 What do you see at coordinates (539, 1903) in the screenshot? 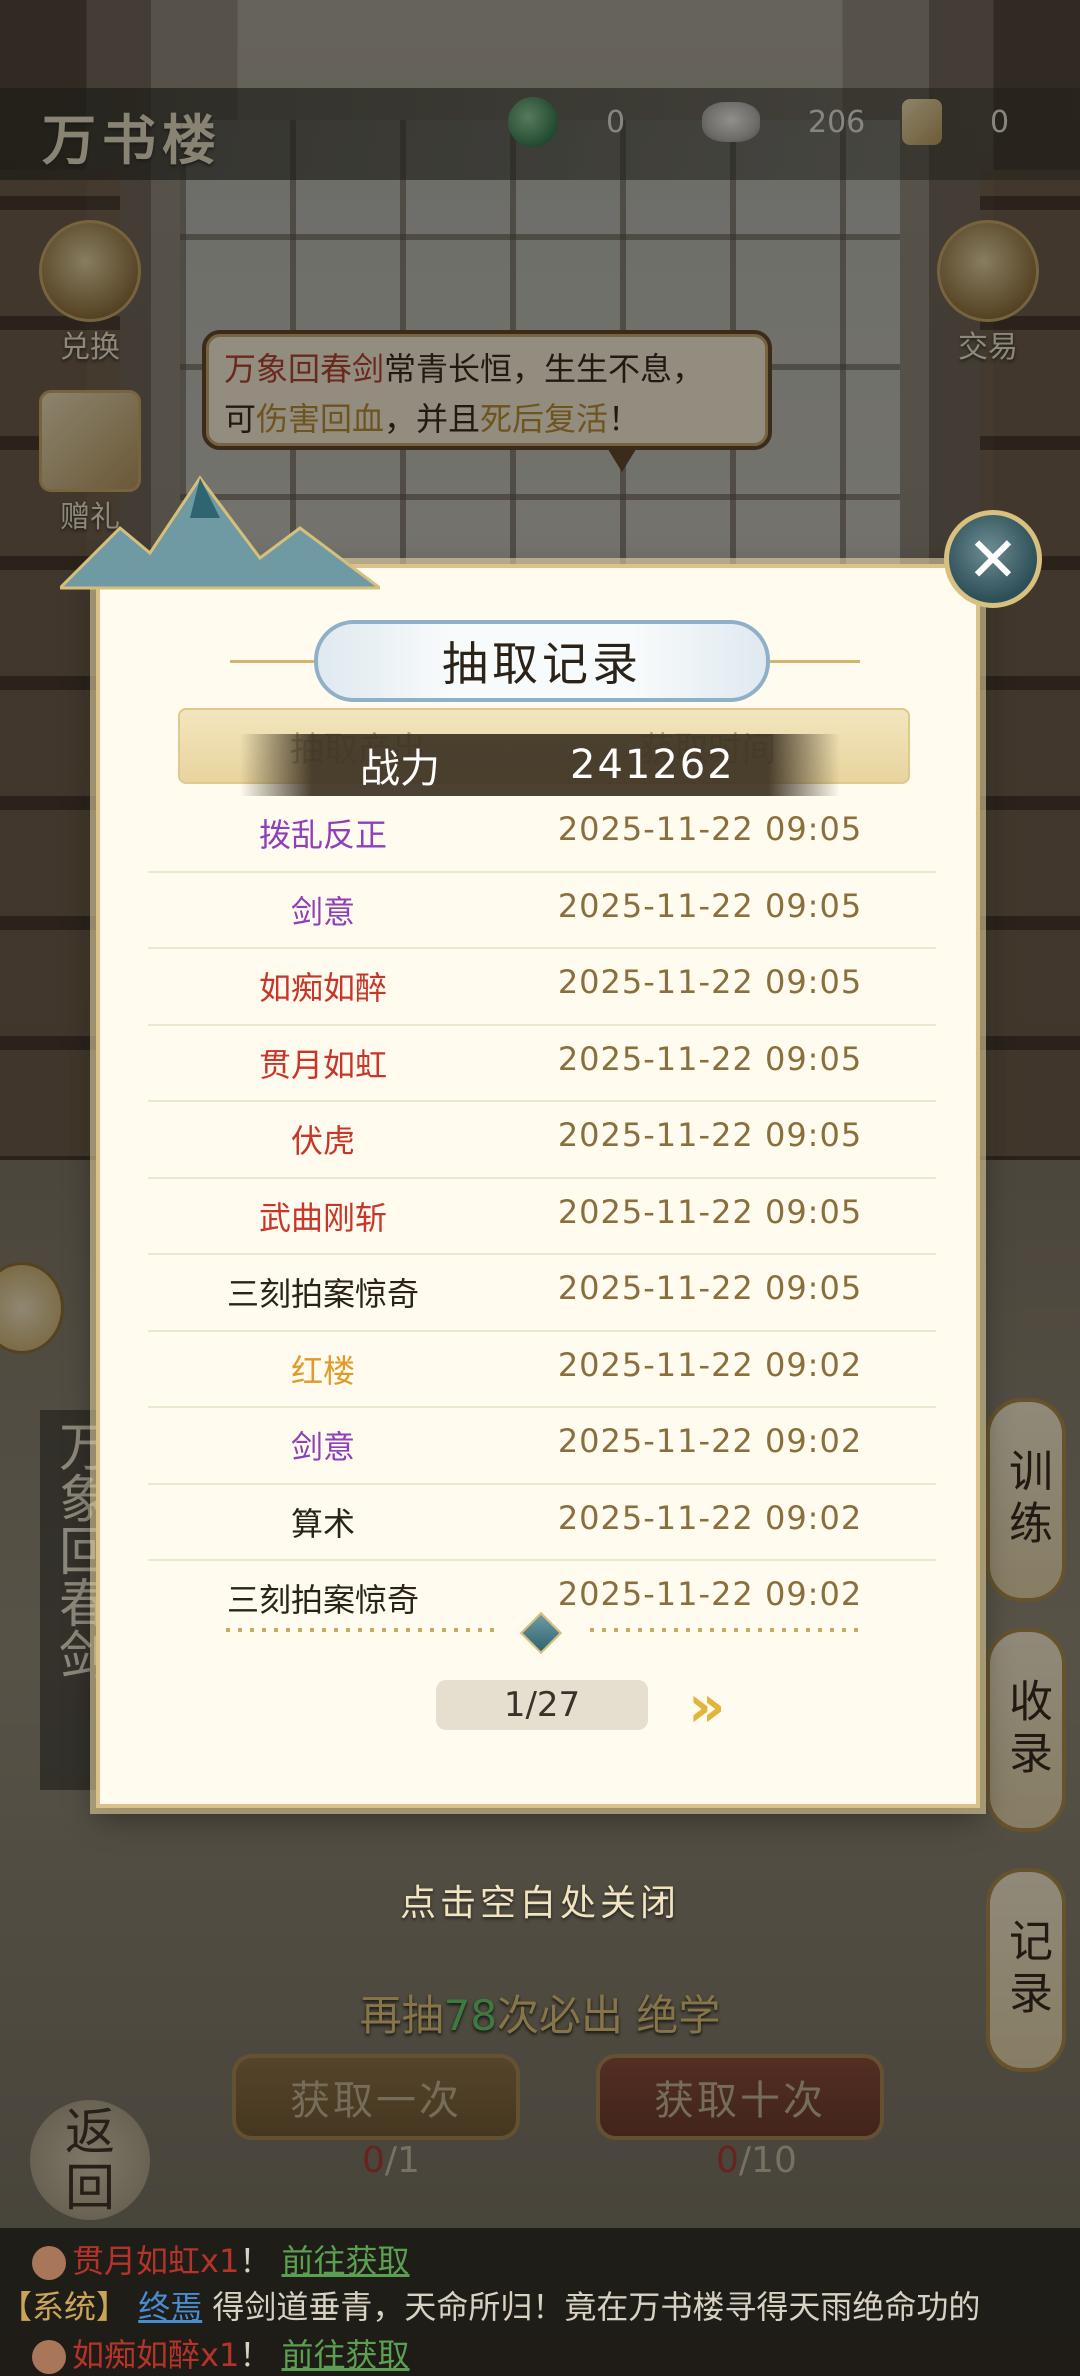
I see `close-hint: 点击空白处关闭` at bounding box center [539, 1903].